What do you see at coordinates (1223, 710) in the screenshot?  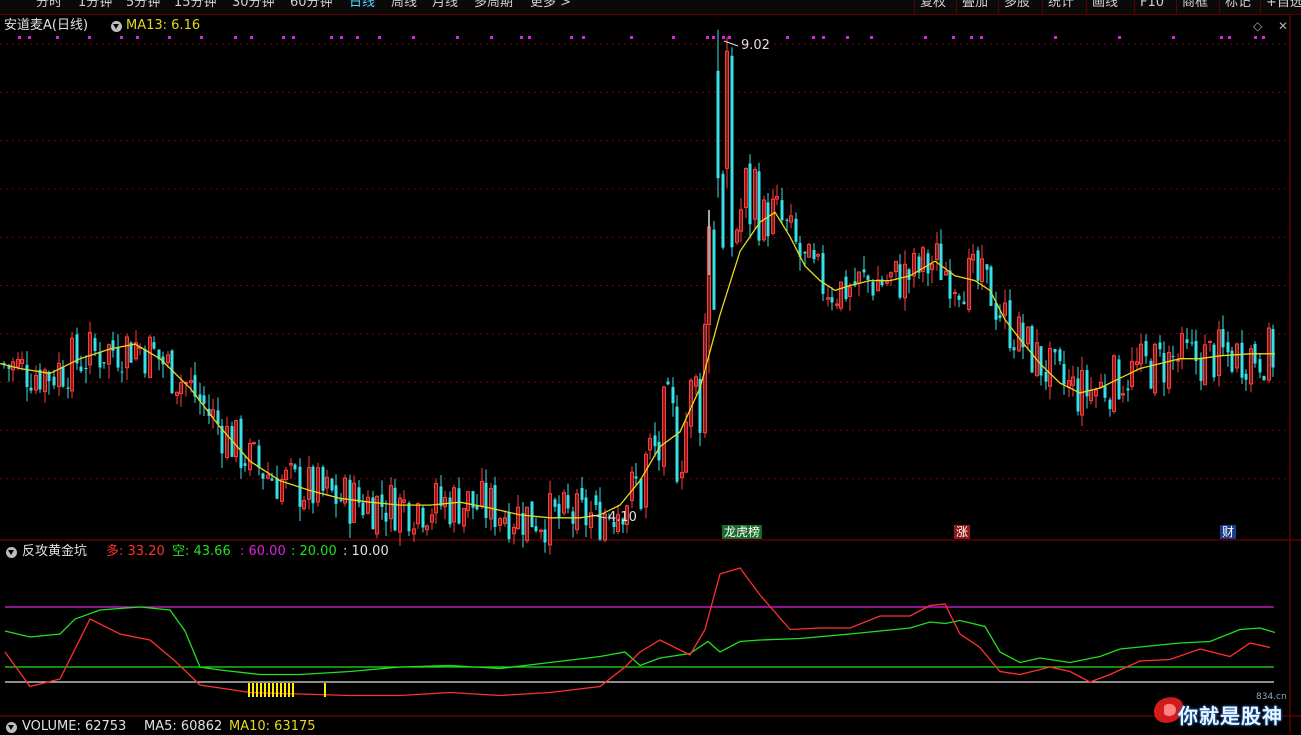 I see `watermark-logo: 你就是股神 834.cn` at bounding box center [1223, 710].